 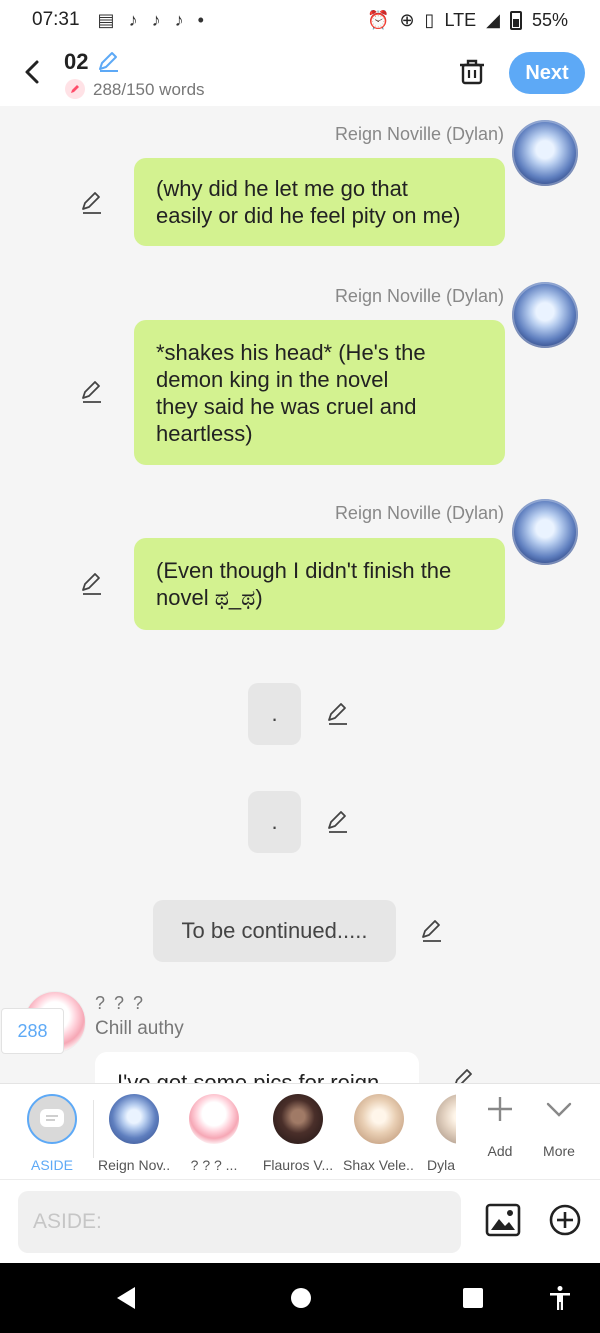 What do you see at coordinates (126, 1298) in the screenshot?
I see `back-nav-icon` at bounding box center [126, 1298].